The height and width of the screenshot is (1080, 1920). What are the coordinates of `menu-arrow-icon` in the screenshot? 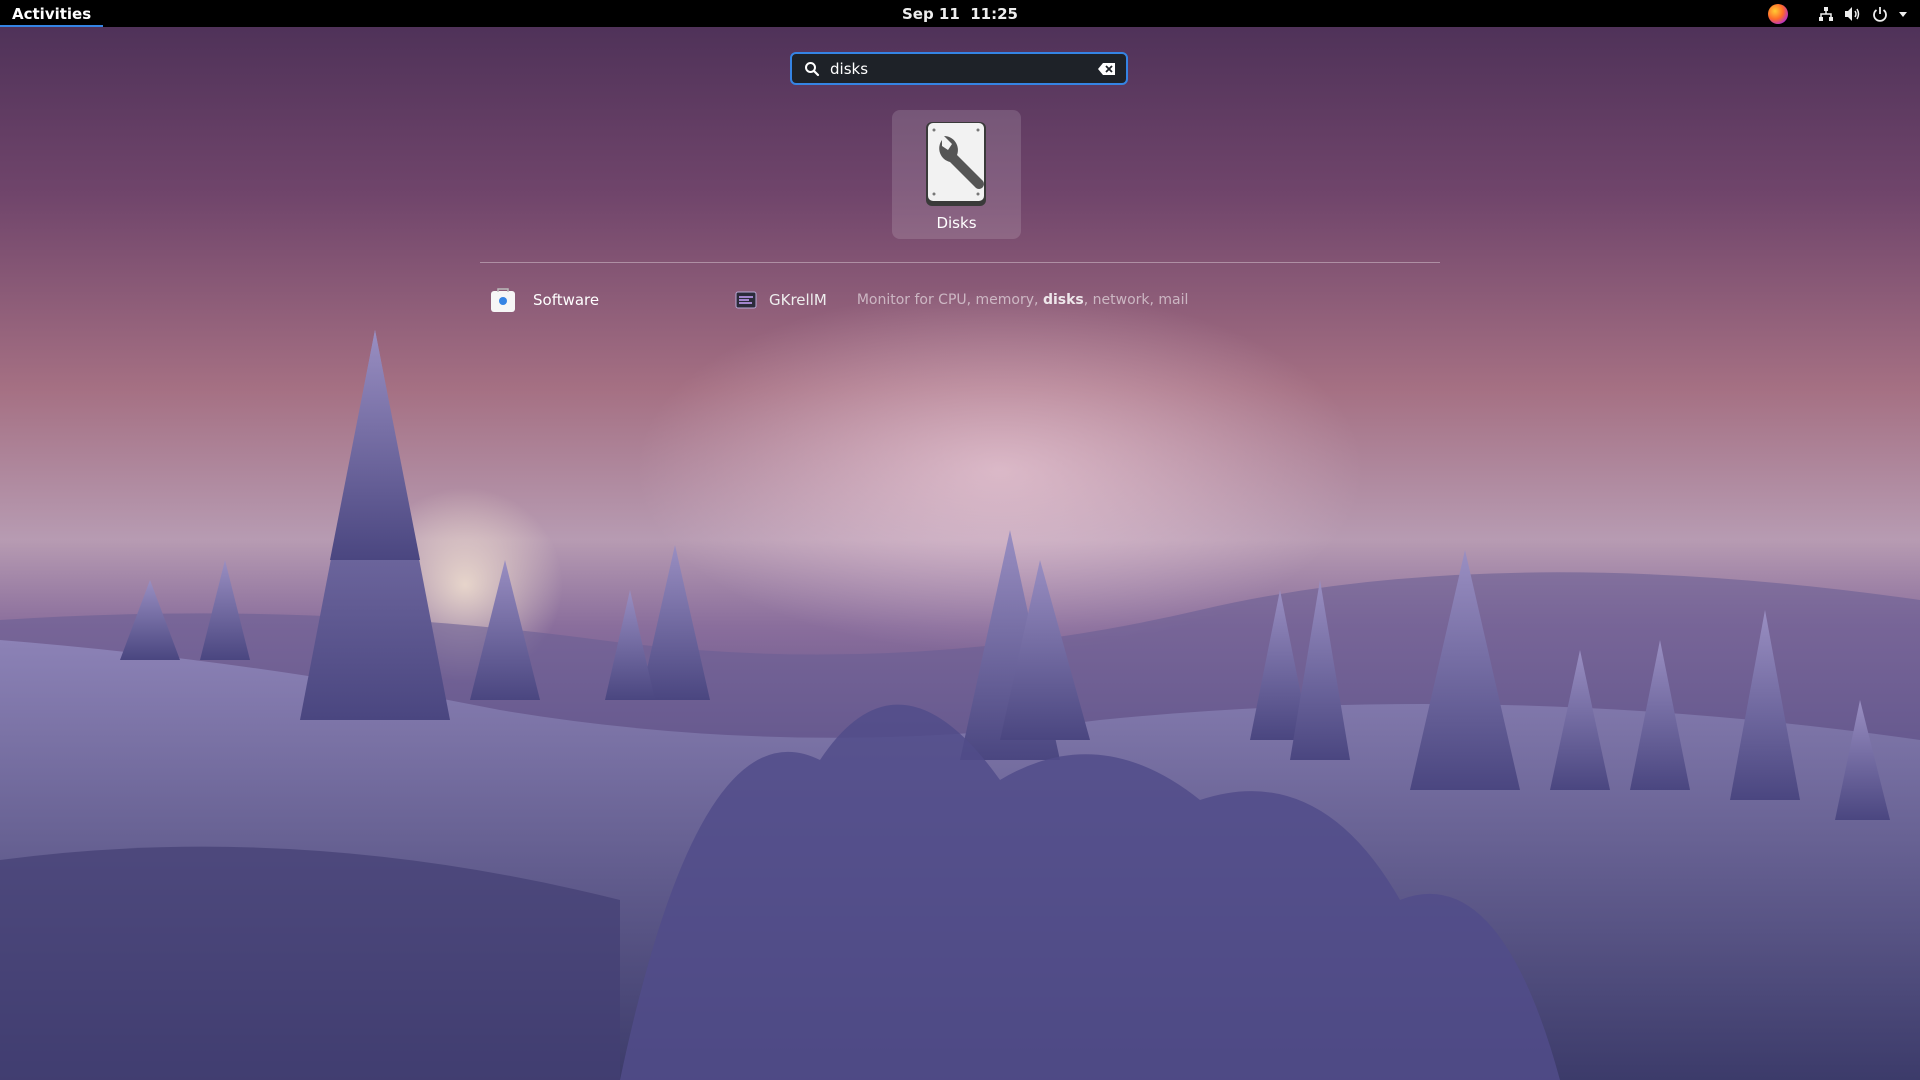 It's located at (1903, 14).